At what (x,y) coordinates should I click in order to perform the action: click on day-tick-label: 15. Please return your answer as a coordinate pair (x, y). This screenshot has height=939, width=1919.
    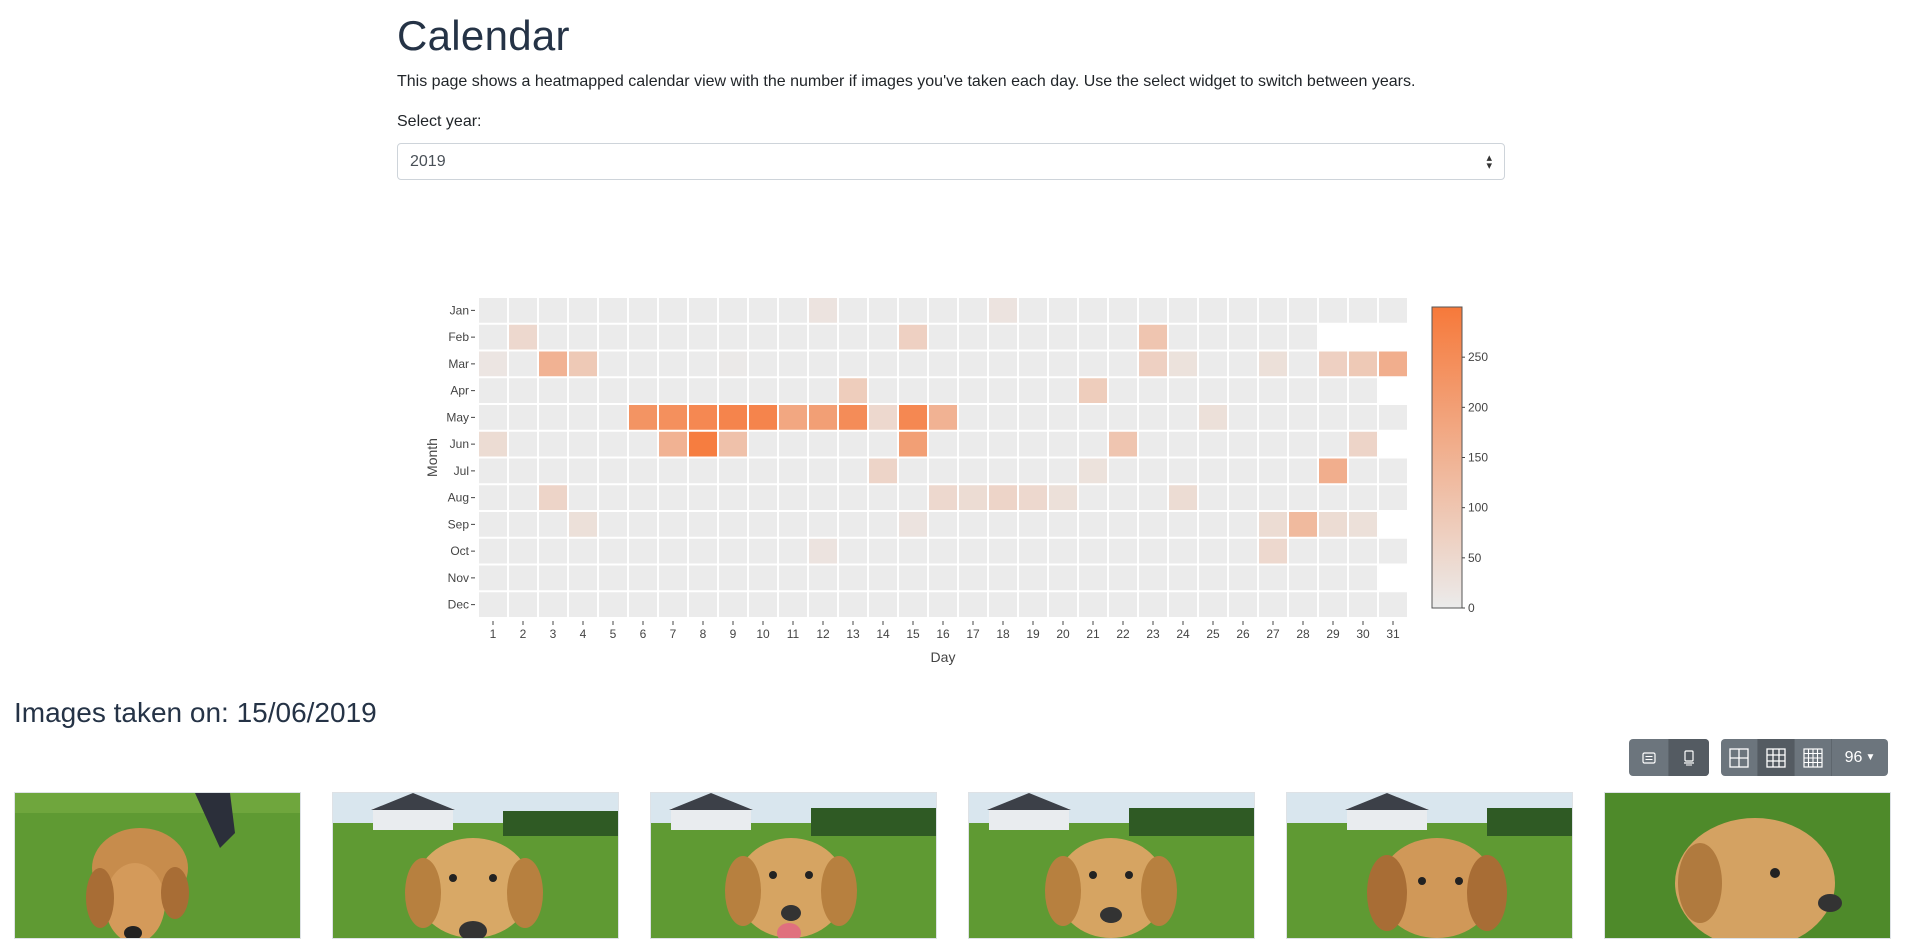
    Looking at the image, I should click on (913, 634).